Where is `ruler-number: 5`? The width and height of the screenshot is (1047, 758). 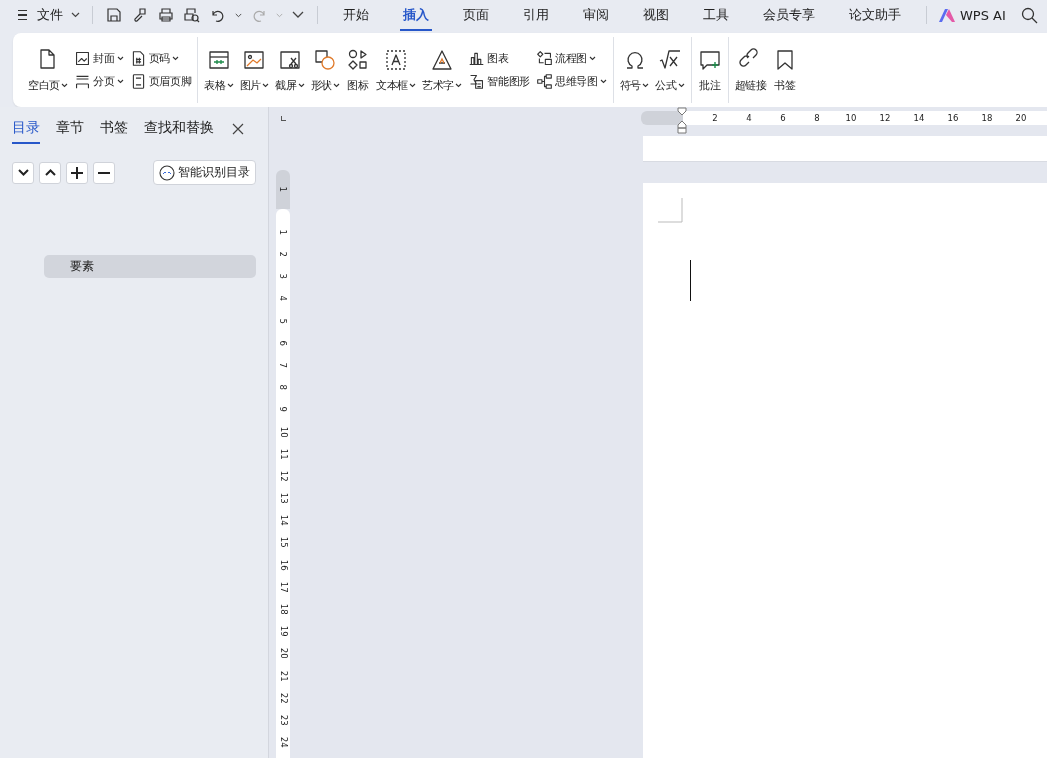 ruler-number: 5 is located at coordinates (283, 321).